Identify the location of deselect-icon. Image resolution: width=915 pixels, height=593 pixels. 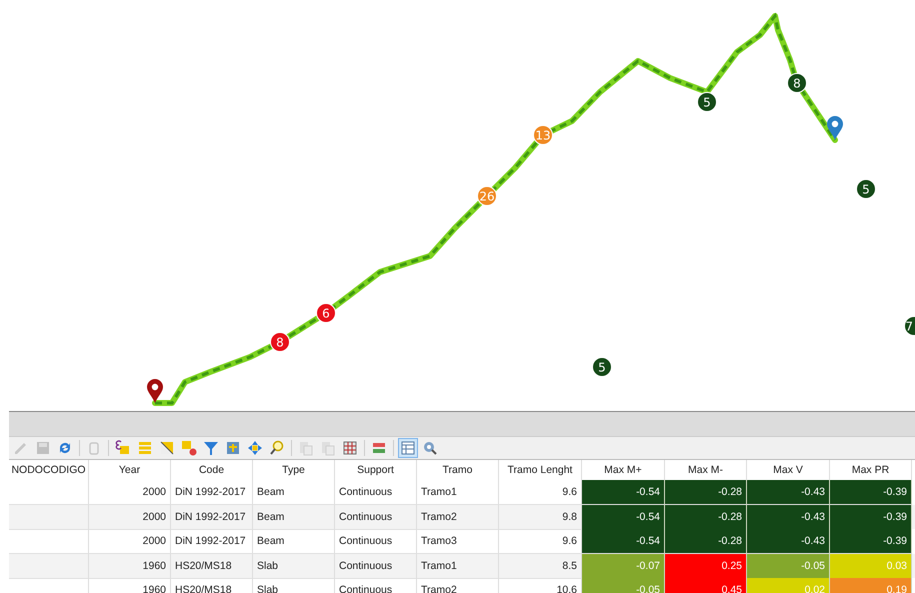
(189, 448).